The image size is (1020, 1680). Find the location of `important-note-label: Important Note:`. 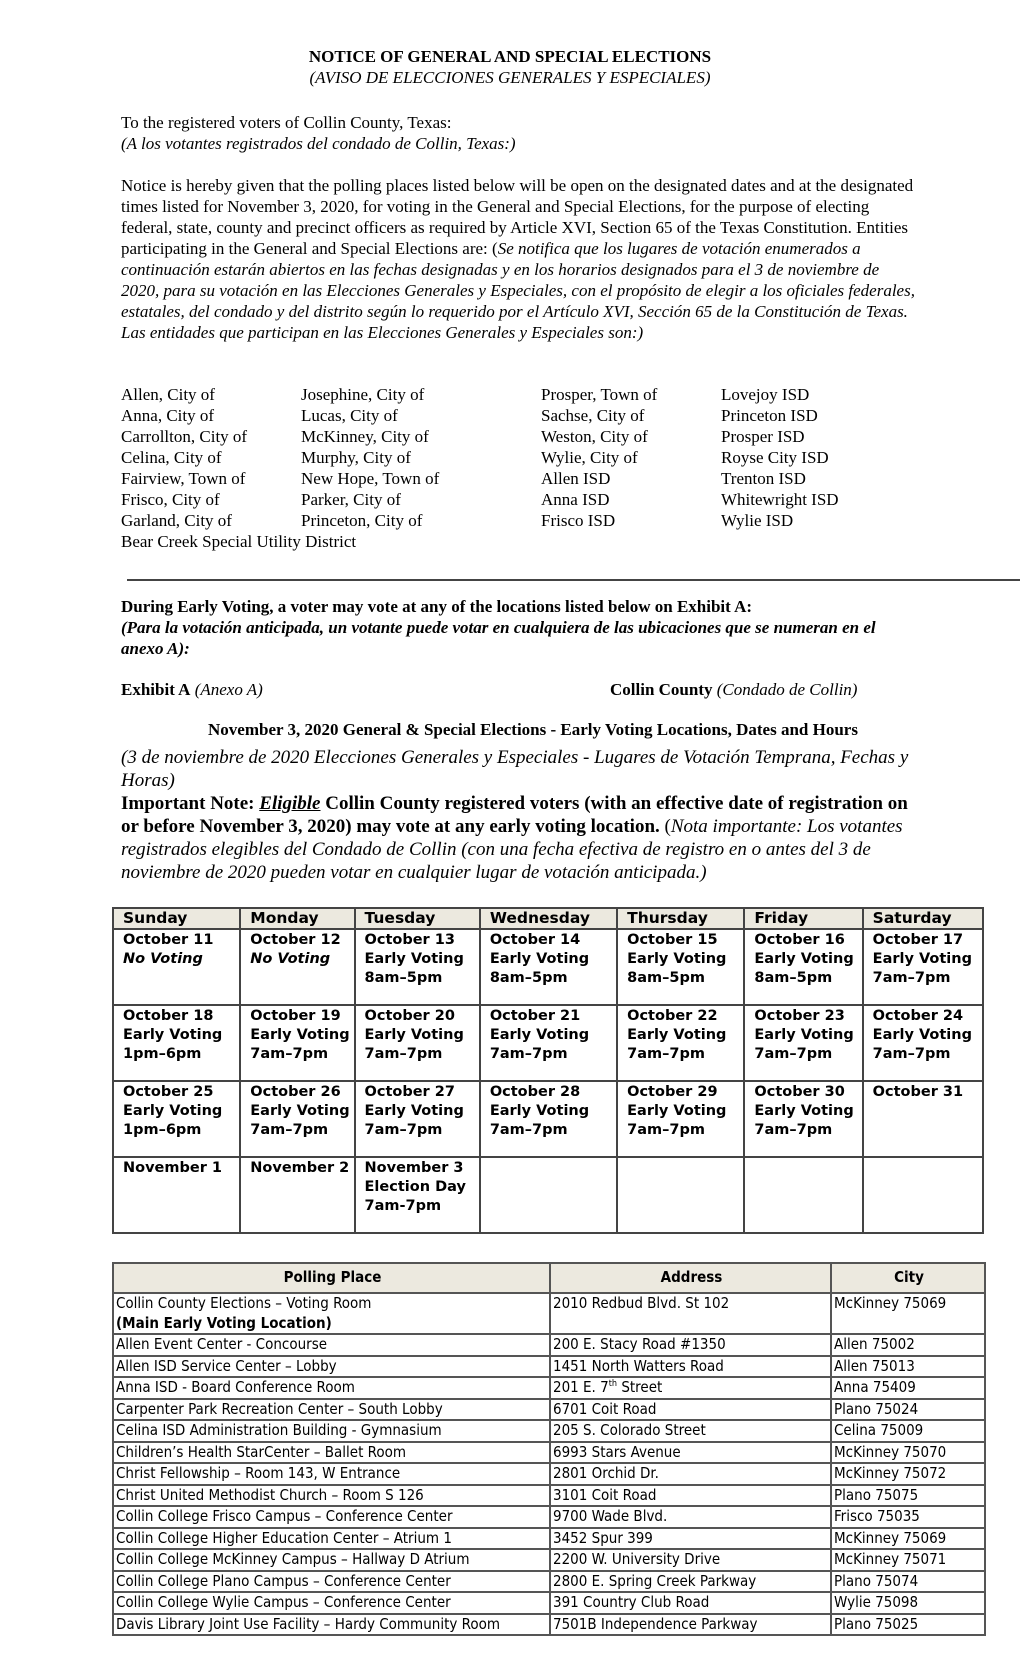

important-note-label: Important Note: is located at coordinates (190, 803).